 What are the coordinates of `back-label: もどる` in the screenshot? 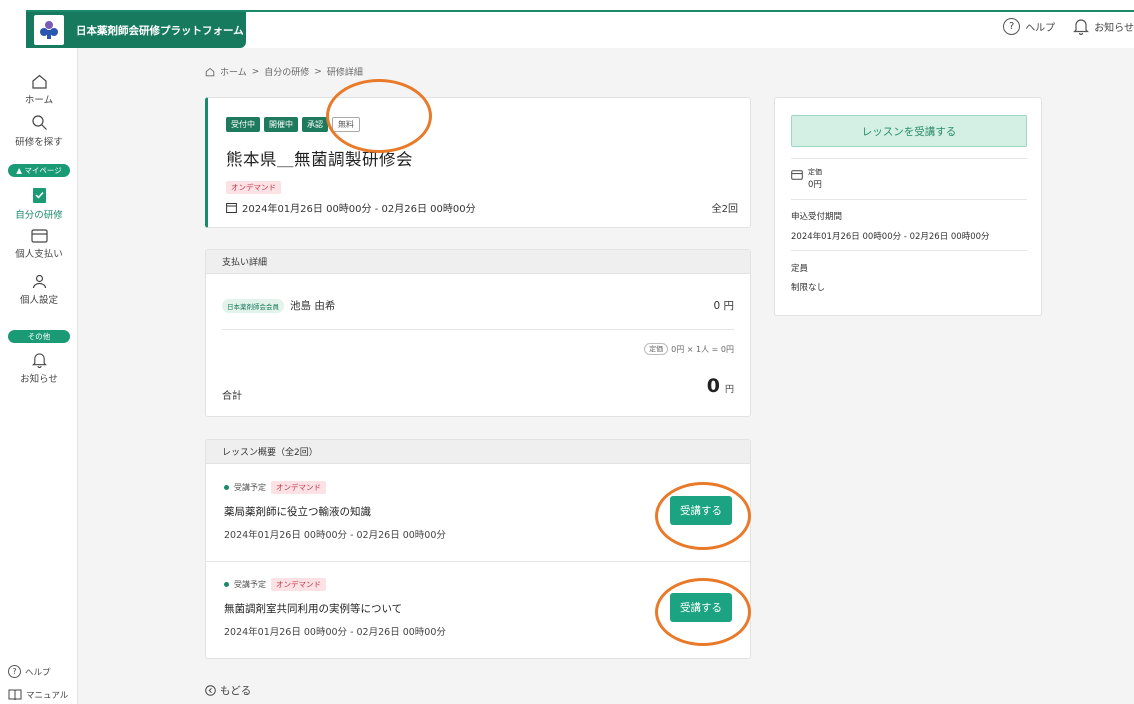 It's located at (236, 691).